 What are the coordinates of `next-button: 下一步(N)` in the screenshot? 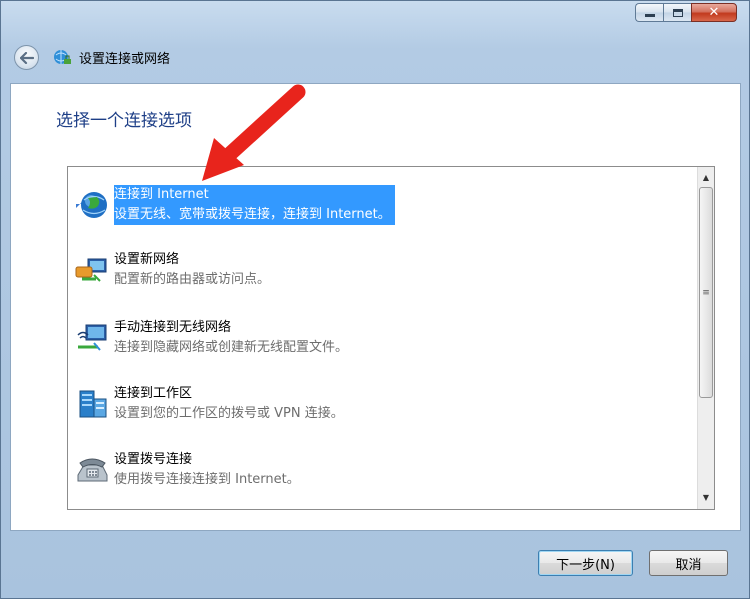 It's located at (585, 563).